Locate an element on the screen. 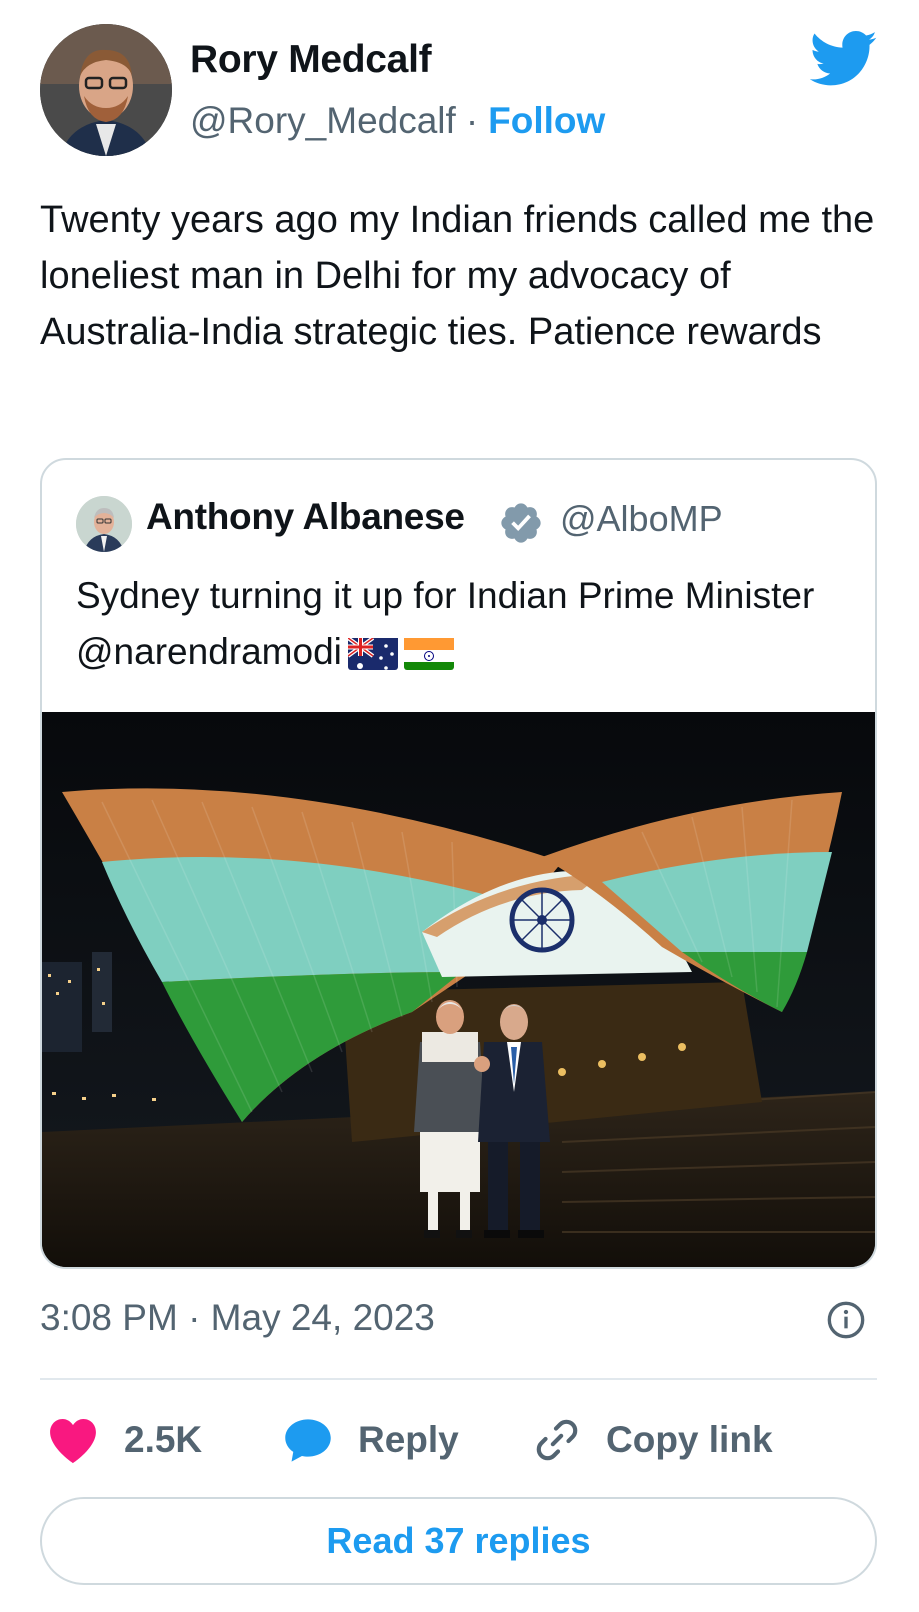  info-icon is located at coordinates (846, 1320).